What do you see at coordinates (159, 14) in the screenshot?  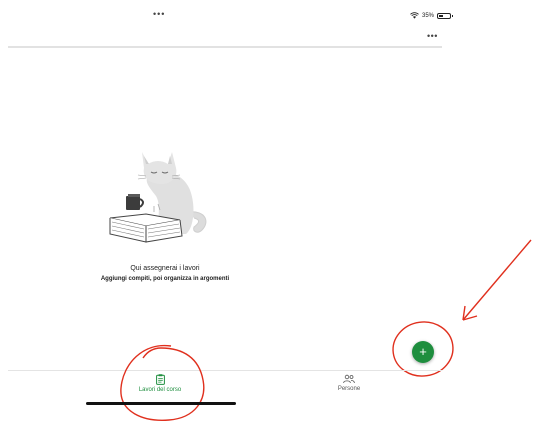 I see `status-bar-dots: •••` at bounding box center [159, 14].